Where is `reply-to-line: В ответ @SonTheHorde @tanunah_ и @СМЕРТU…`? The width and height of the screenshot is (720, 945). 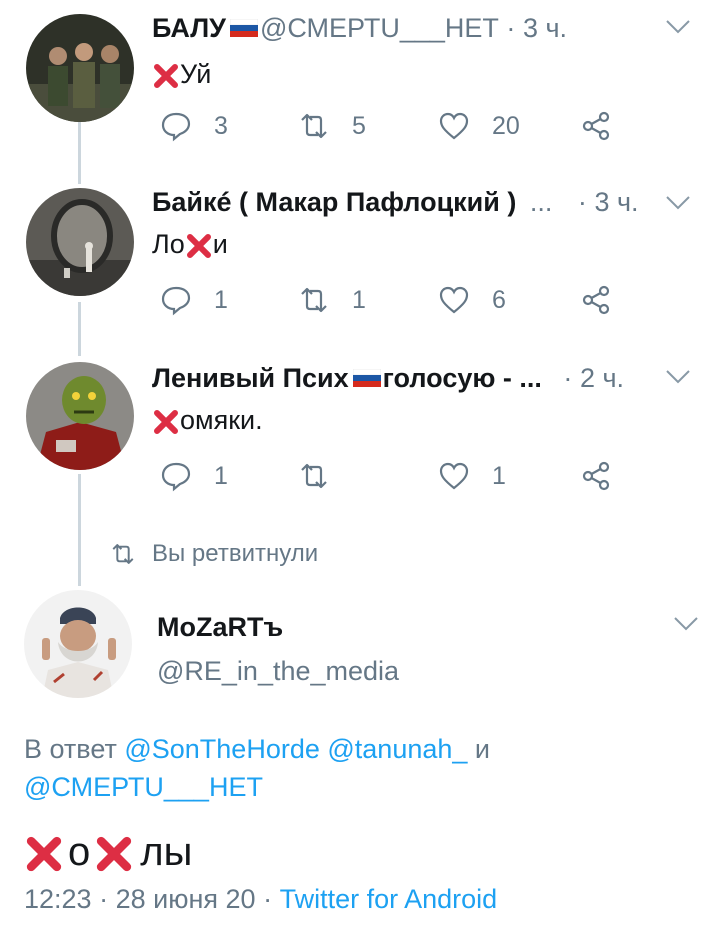 reply-to-line: В ответ @SonTheHorde @tanunah_ и @СМЕРТU… is located at coordinates (364, 768).